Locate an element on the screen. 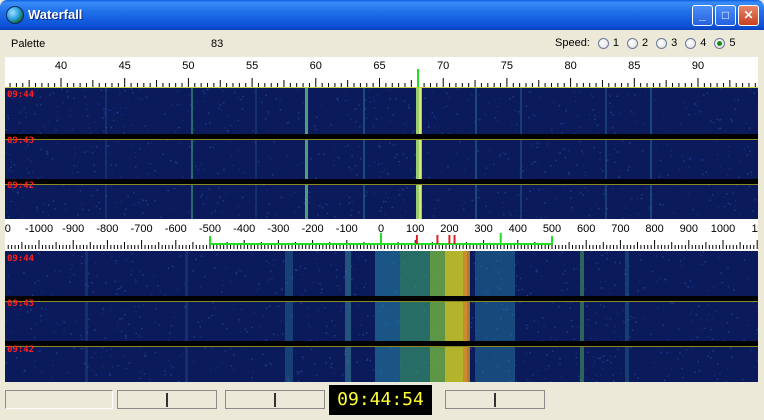  minimize-button: _ is located at coordinates (702, 15).